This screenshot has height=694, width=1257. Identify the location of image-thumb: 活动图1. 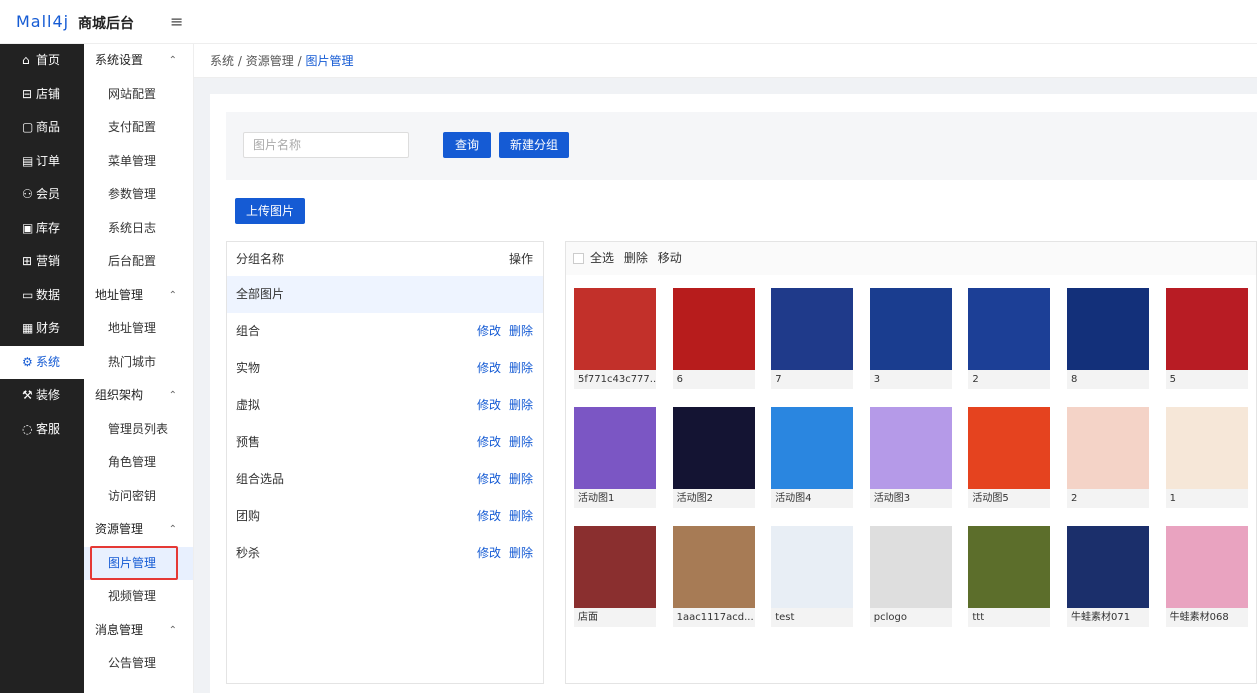
(615, 457).